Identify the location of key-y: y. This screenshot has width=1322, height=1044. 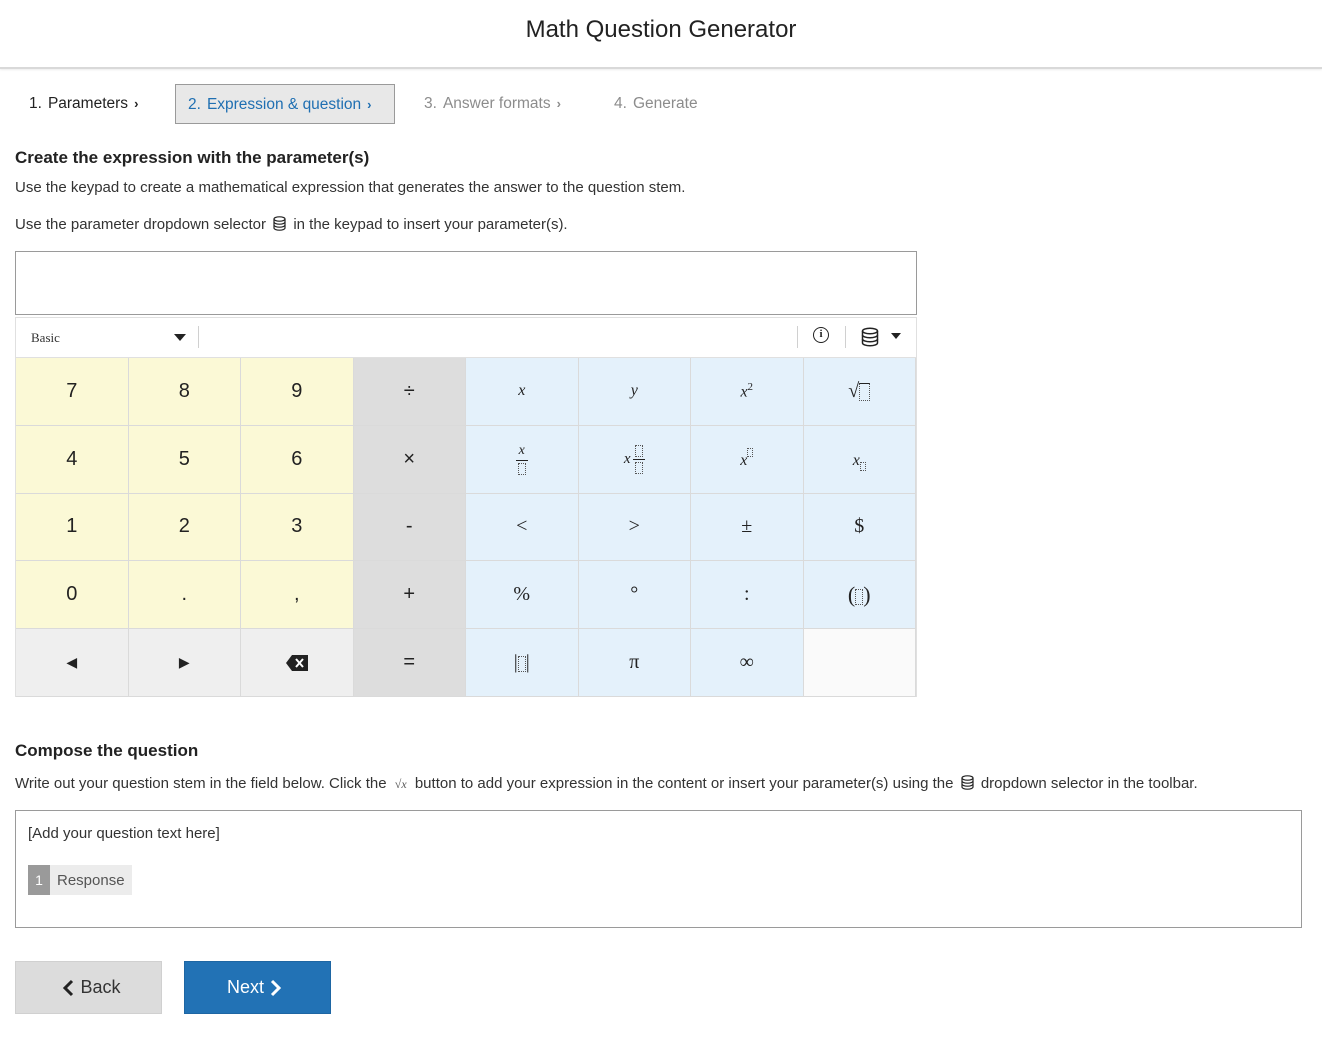
(634, 392).